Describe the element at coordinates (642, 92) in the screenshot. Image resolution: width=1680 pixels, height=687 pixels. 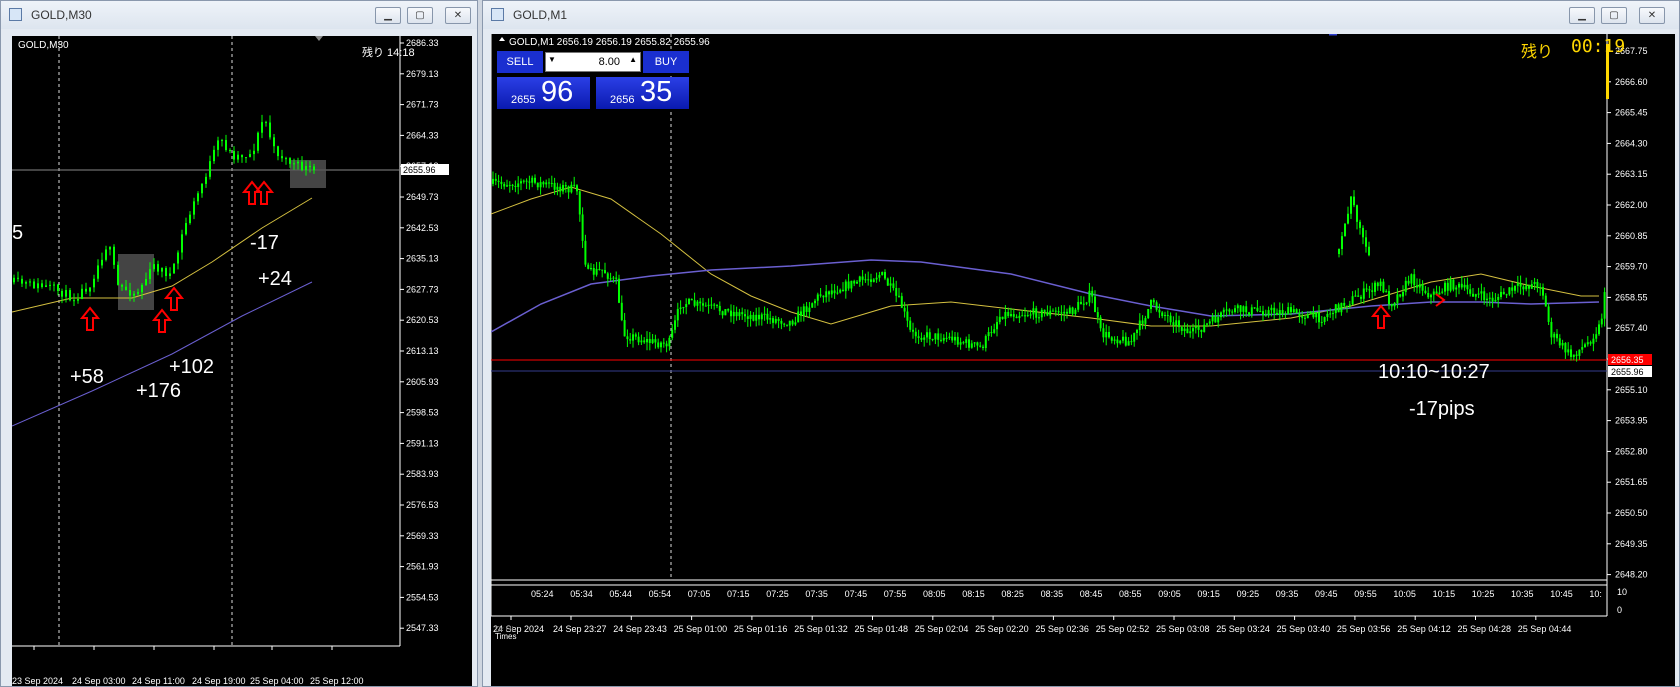
I see `ask-price-box: 2656 35` at that location.